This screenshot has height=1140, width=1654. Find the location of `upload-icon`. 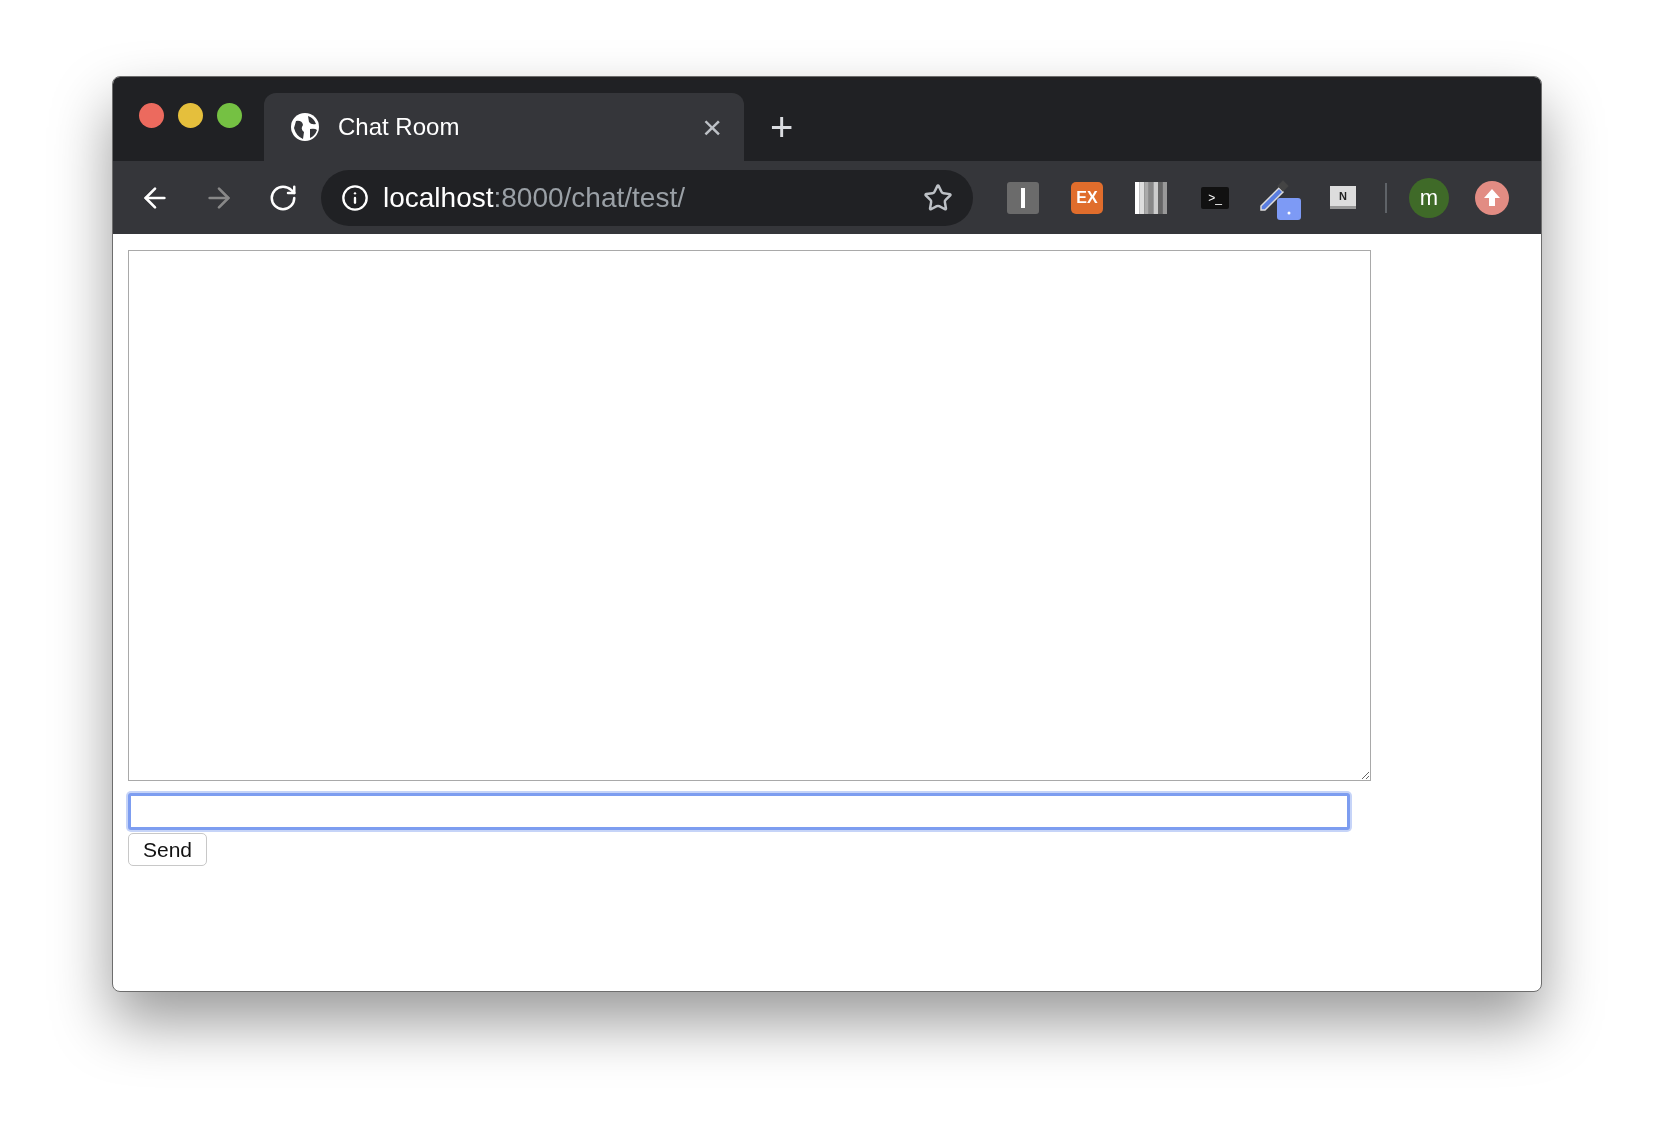

upload-icon is located at coordinates (1492, 197).